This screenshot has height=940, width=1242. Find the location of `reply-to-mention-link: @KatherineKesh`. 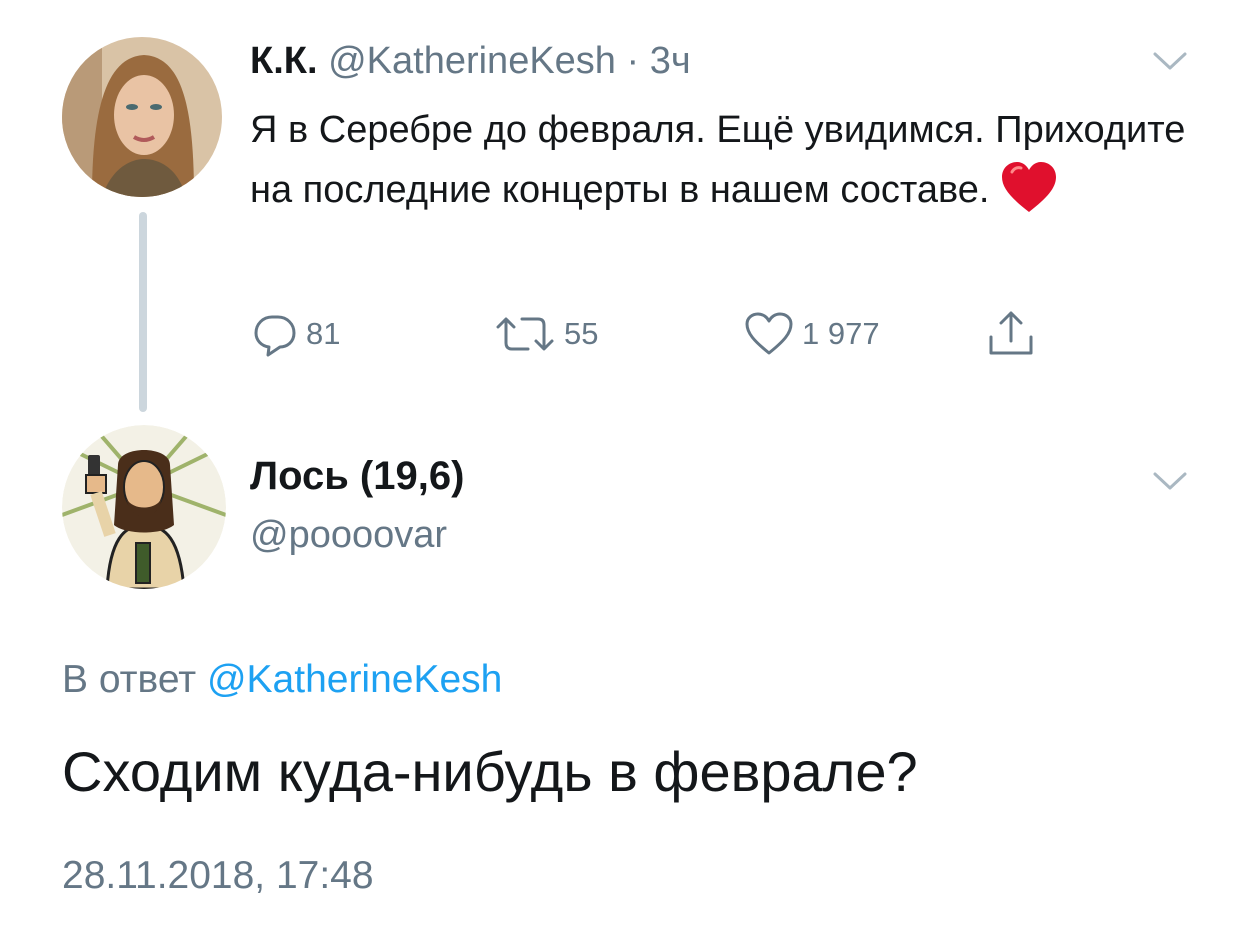

reply-to-mention-link: @KatherineKesh is located at coordinates (354, 679).